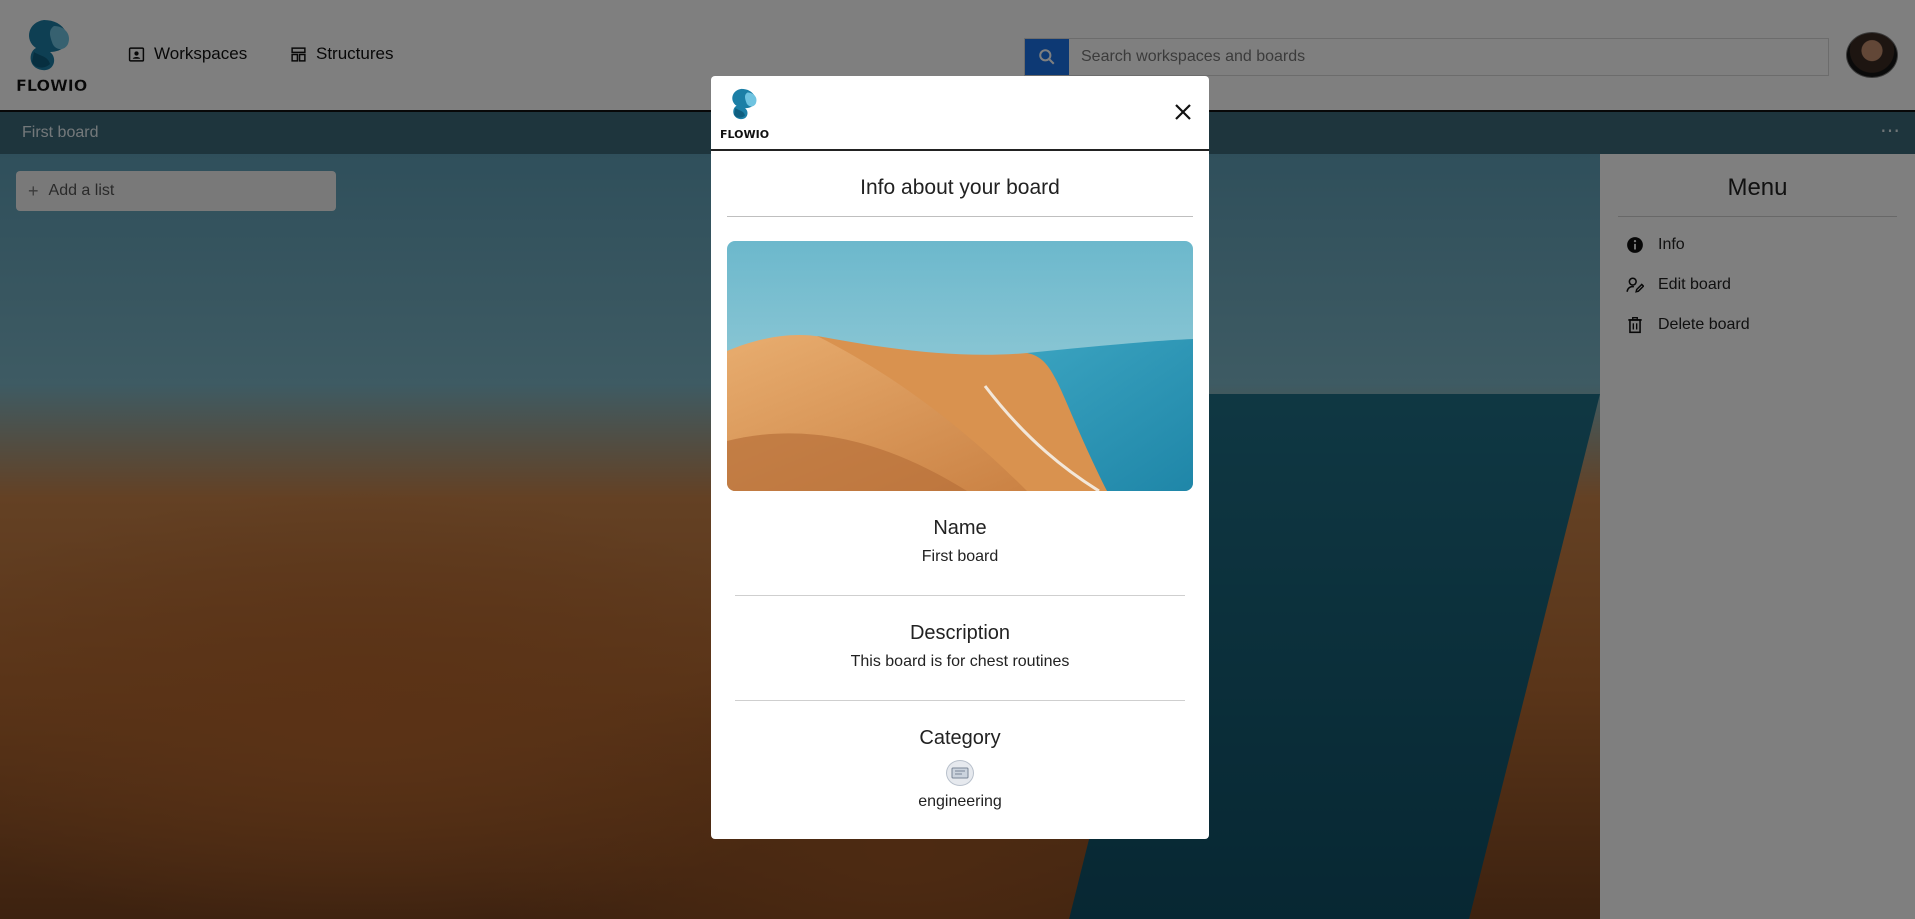 This screenshot has width=1915, height=919. What do you see at coordinates (960, 595) in the screenshot?
I see `name-divider` at bounding box center [960, 595].